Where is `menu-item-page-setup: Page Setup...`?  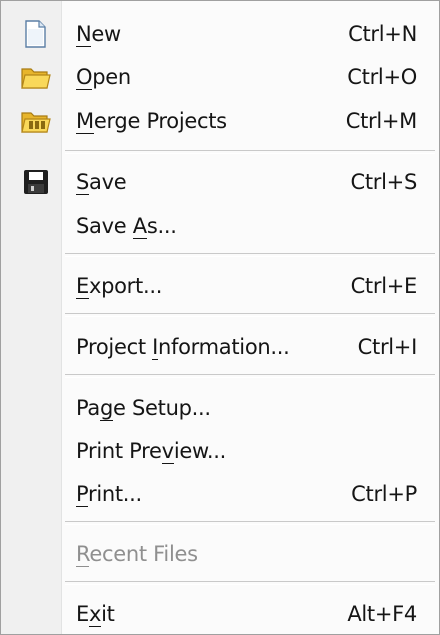
menu-item-page-setup: Page Setup... is located at coordinates (220, 408).